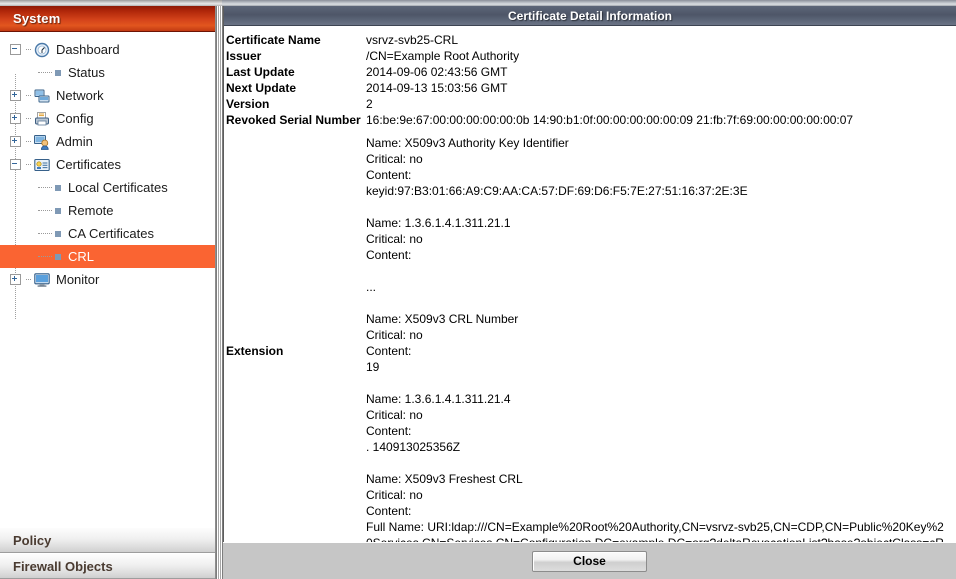  I want to click on sidebar-item-config: Config, so click(107, 118).